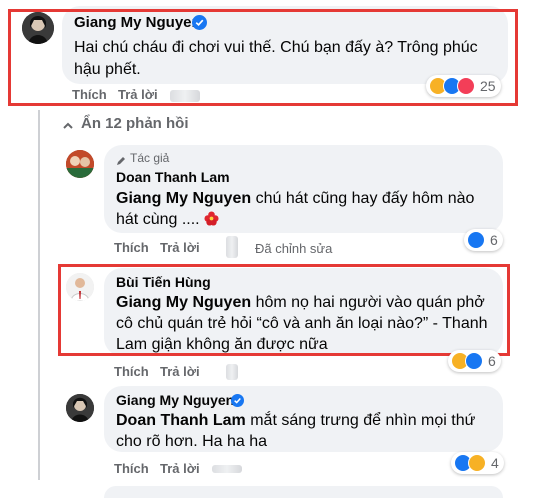 Image resolution: width=560 pixels, height=498 pixels. Describe the element at coordinates (303, 492) in the screenshot. I see `reply-bubble` at that location.